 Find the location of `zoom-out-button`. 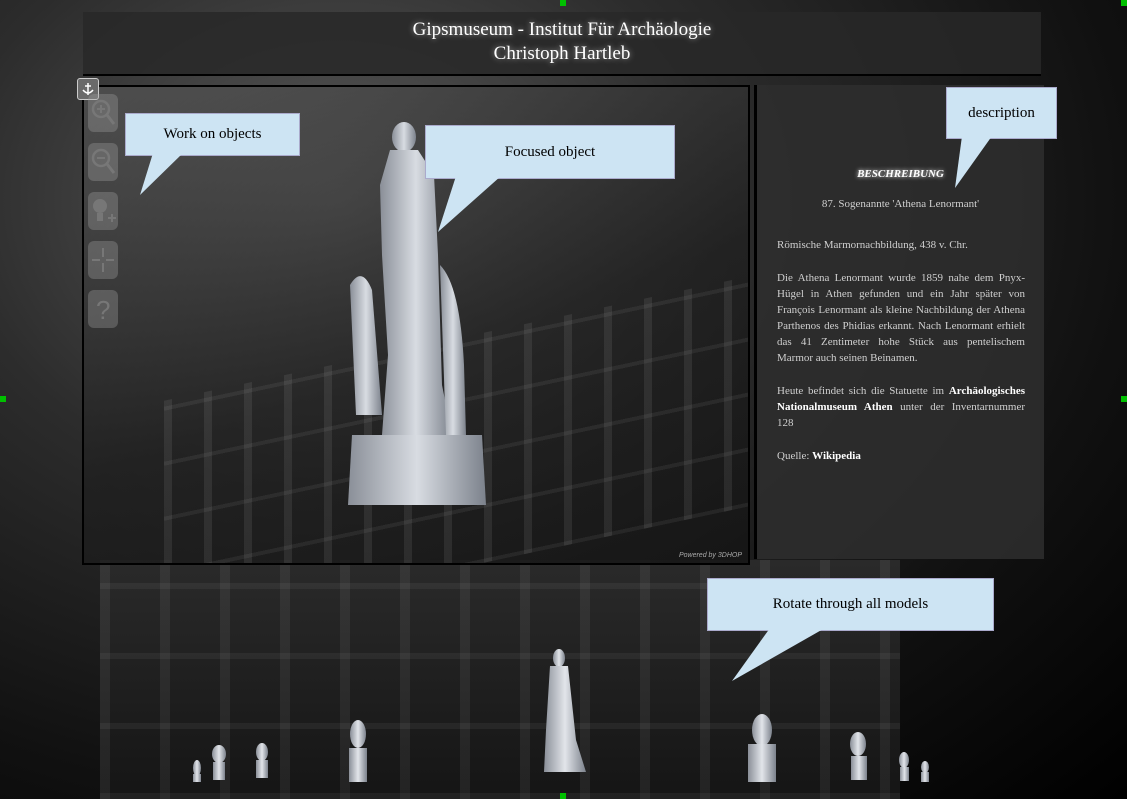

zoom-out-button is located at coordinates (103, 162).